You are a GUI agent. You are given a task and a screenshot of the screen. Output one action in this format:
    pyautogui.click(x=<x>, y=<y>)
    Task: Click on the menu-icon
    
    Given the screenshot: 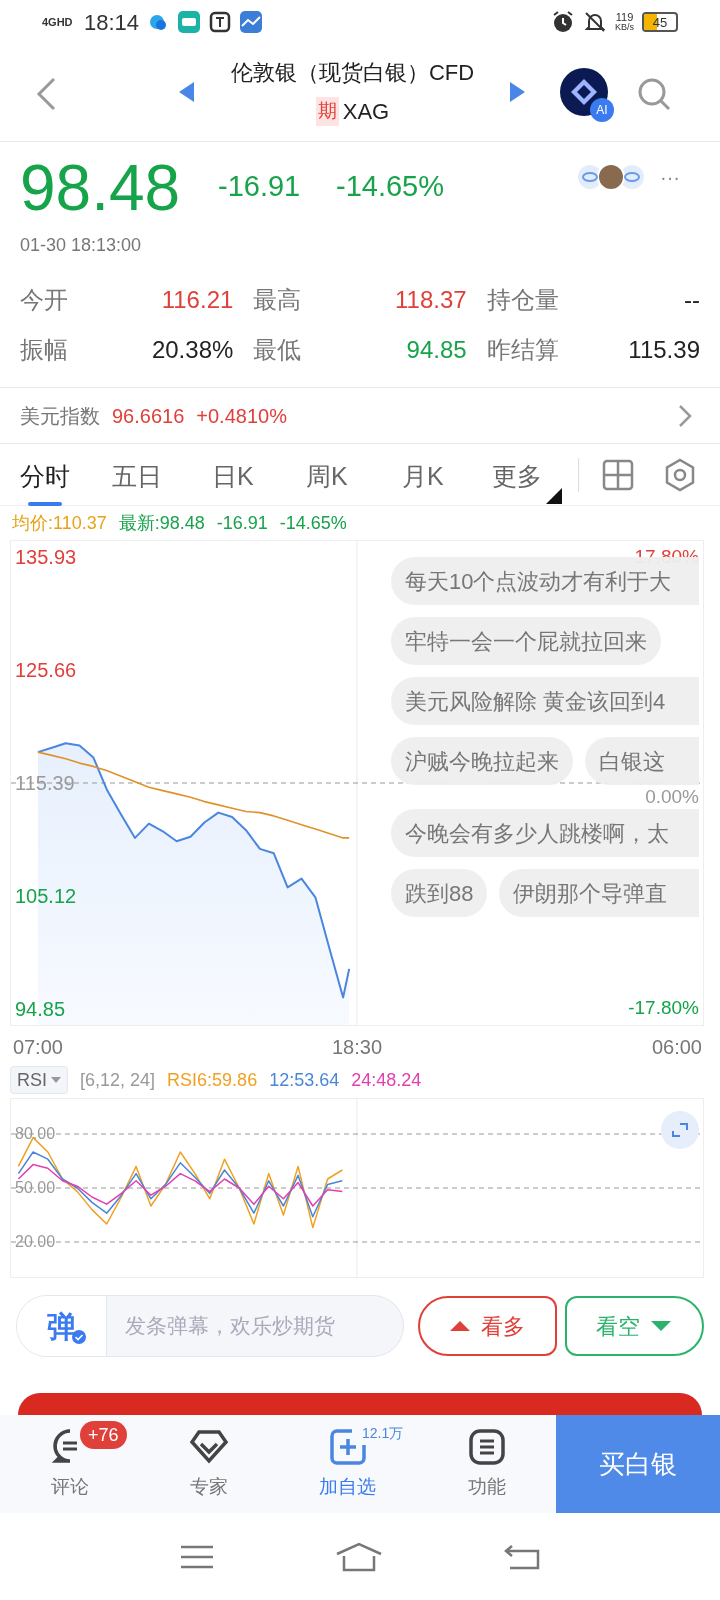 What is the action you would take?
    pyautogui.click(x=197, y=1556)
    